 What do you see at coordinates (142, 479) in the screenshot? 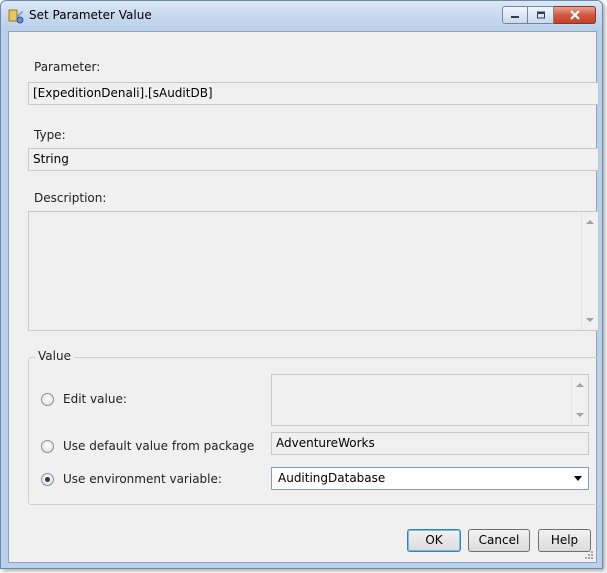
I see `environment-variable-label: Use environment variable:` at bounding box center [142, 479].